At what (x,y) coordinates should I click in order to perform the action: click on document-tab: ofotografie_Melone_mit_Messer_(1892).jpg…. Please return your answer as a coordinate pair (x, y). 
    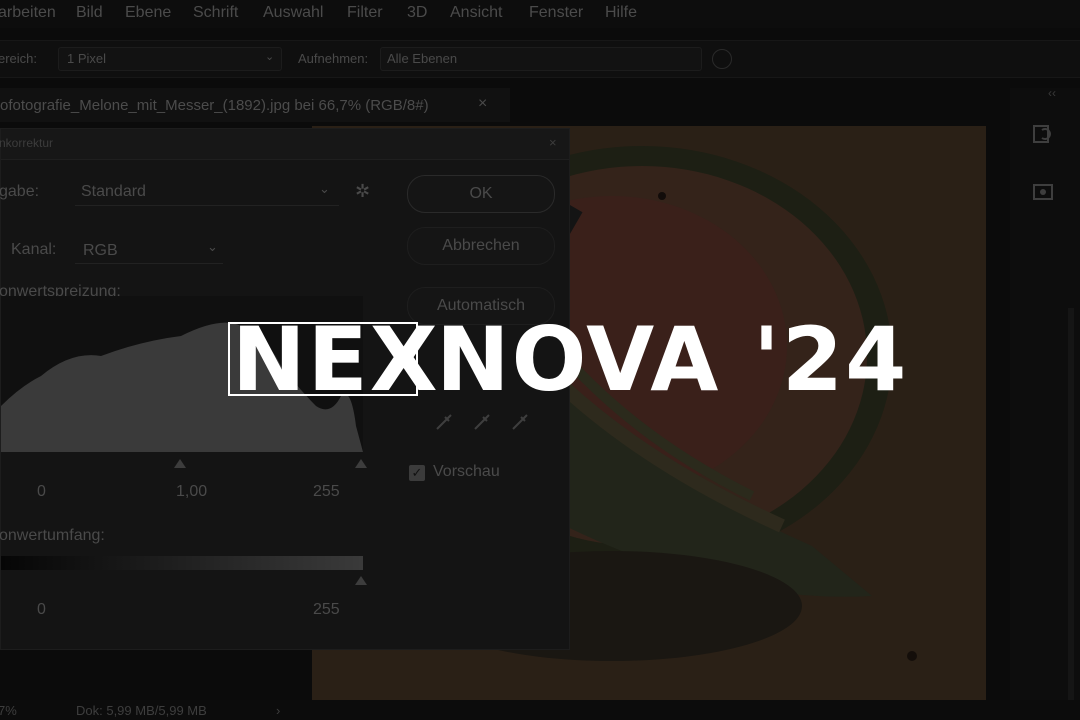
    Looking at the image, I should click on (255, 105).